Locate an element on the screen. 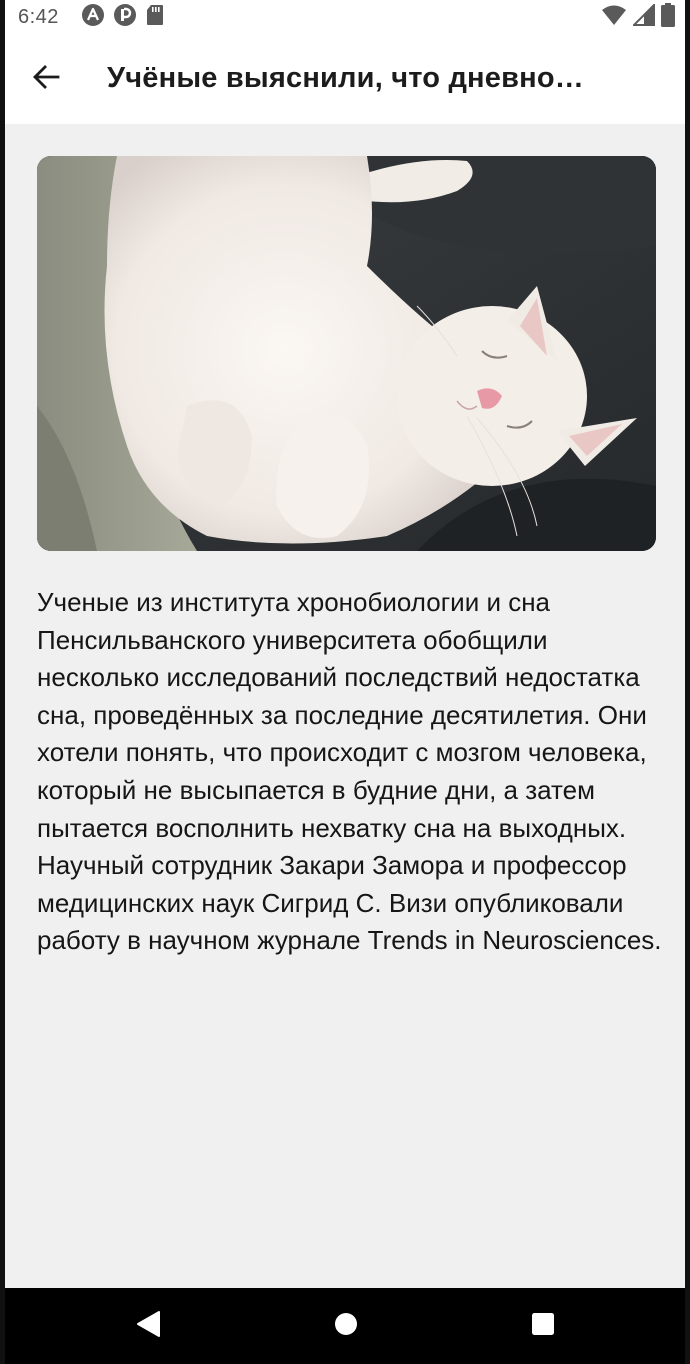  nav-back-button is located at coordinates (148, 1326).